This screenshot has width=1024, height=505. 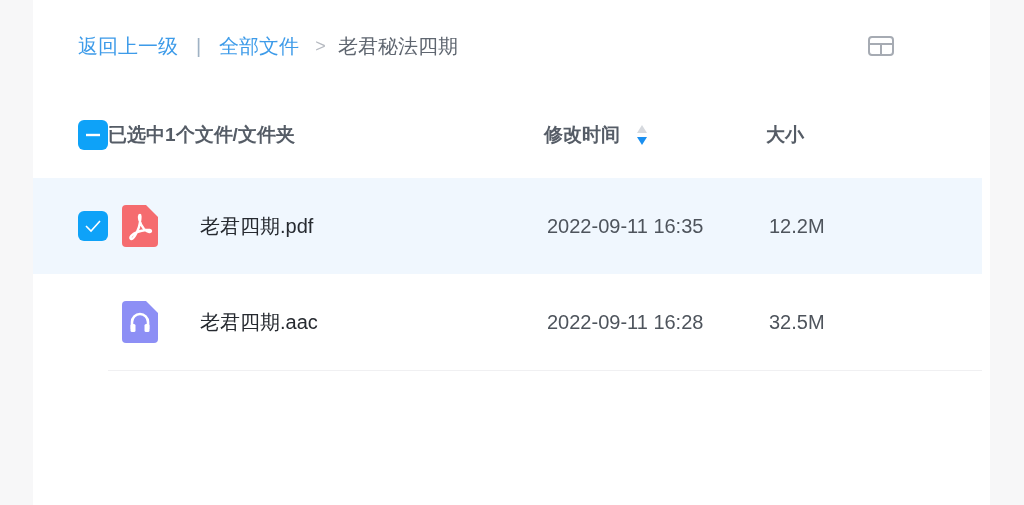 What do you see at coordinates (320, 46) in the screenshot?
I see `breadcrumb-arrow: >` at bounding box center [320, 46].